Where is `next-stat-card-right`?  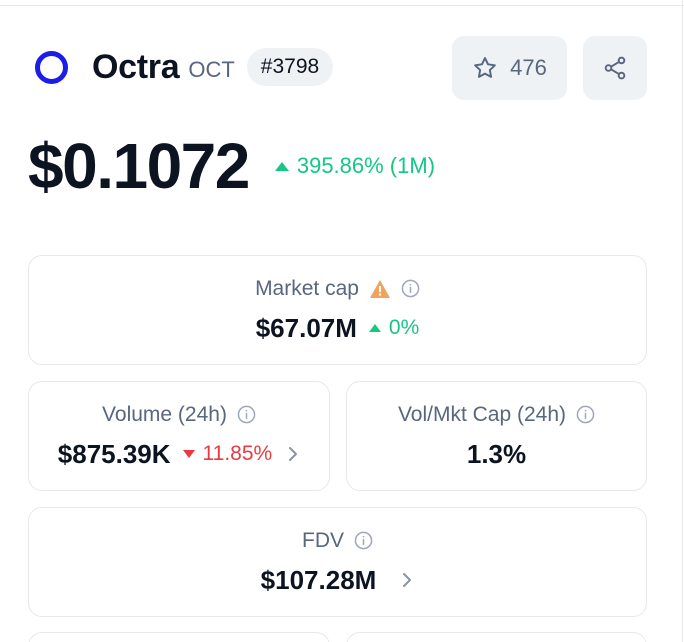 next-stat-card-right is located at coordinates (496, 637).